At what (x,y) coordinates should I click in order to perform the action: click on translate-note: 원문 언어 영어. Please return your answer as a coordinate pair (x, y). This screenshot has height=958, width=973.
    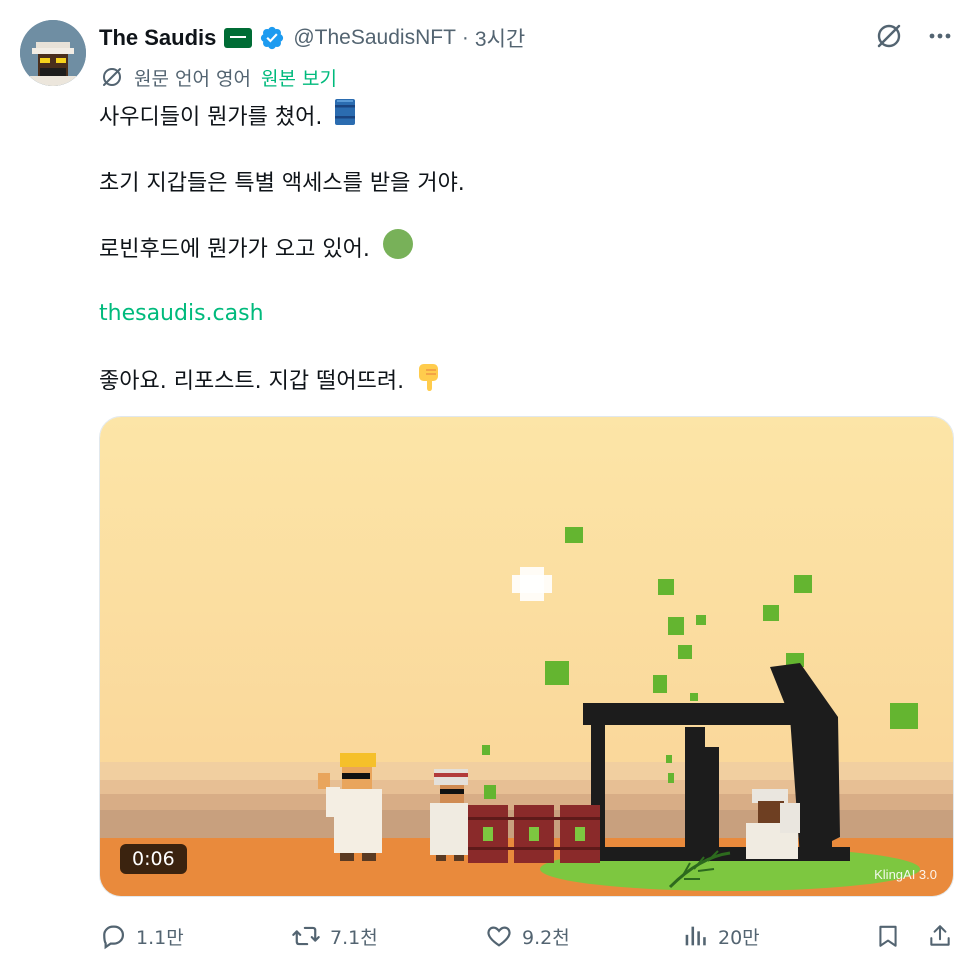
    Looking at the image, I should click on (192, 78).